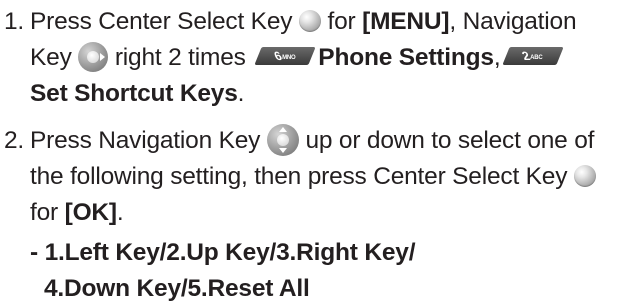 Image resolution: width=632 pixels, height=307 pixels. I want to click on navigation-key-right-icon, so click(93, 56).